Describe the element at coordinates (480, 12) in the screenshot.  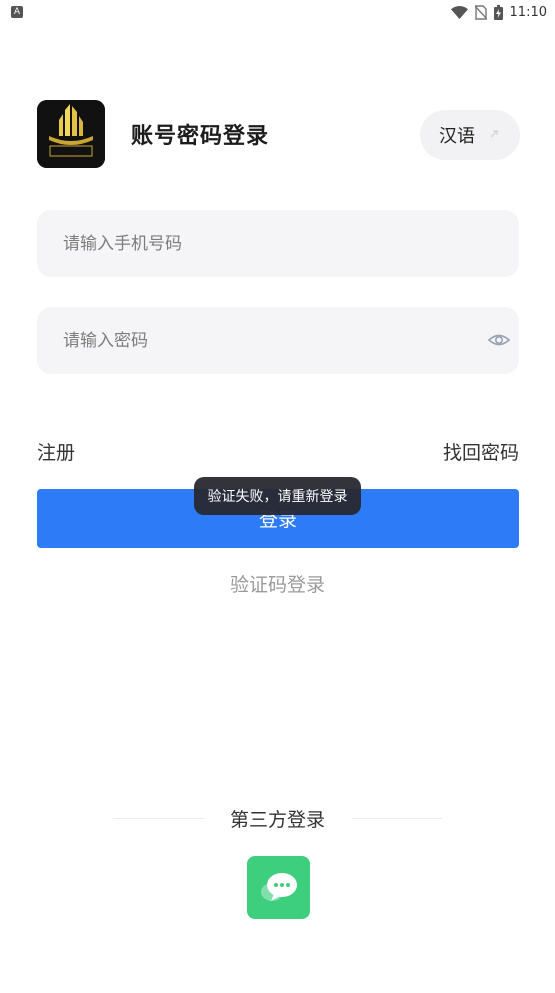
I see `no-sim-icon` at that location.